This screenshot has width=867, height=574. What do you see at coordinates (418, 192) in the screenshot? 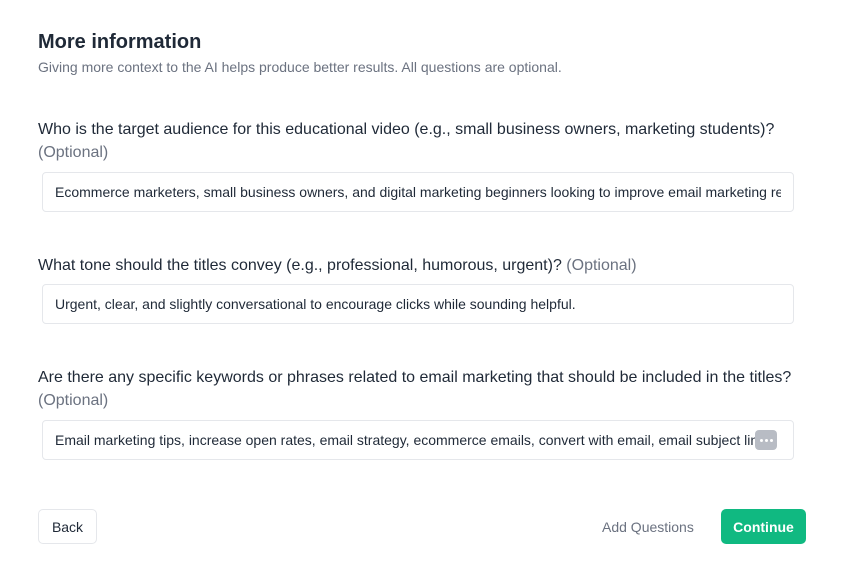
I see `target-audience-input` at bounding box center [418, 192].